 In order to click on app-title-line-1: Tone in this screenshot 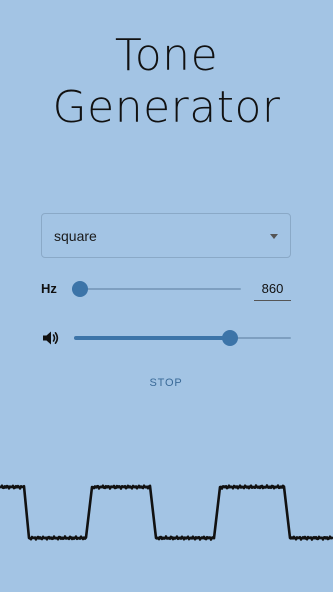, I will do `click(166, 55)`.